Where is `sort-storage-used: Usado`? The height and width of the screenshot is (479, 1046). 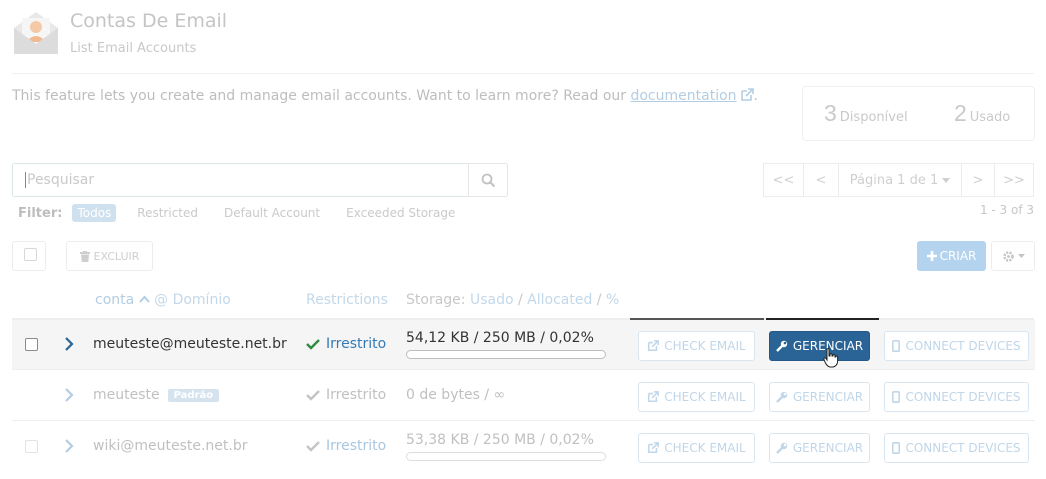 sort-storage-used: Usado is located at coordinates (492, 300).